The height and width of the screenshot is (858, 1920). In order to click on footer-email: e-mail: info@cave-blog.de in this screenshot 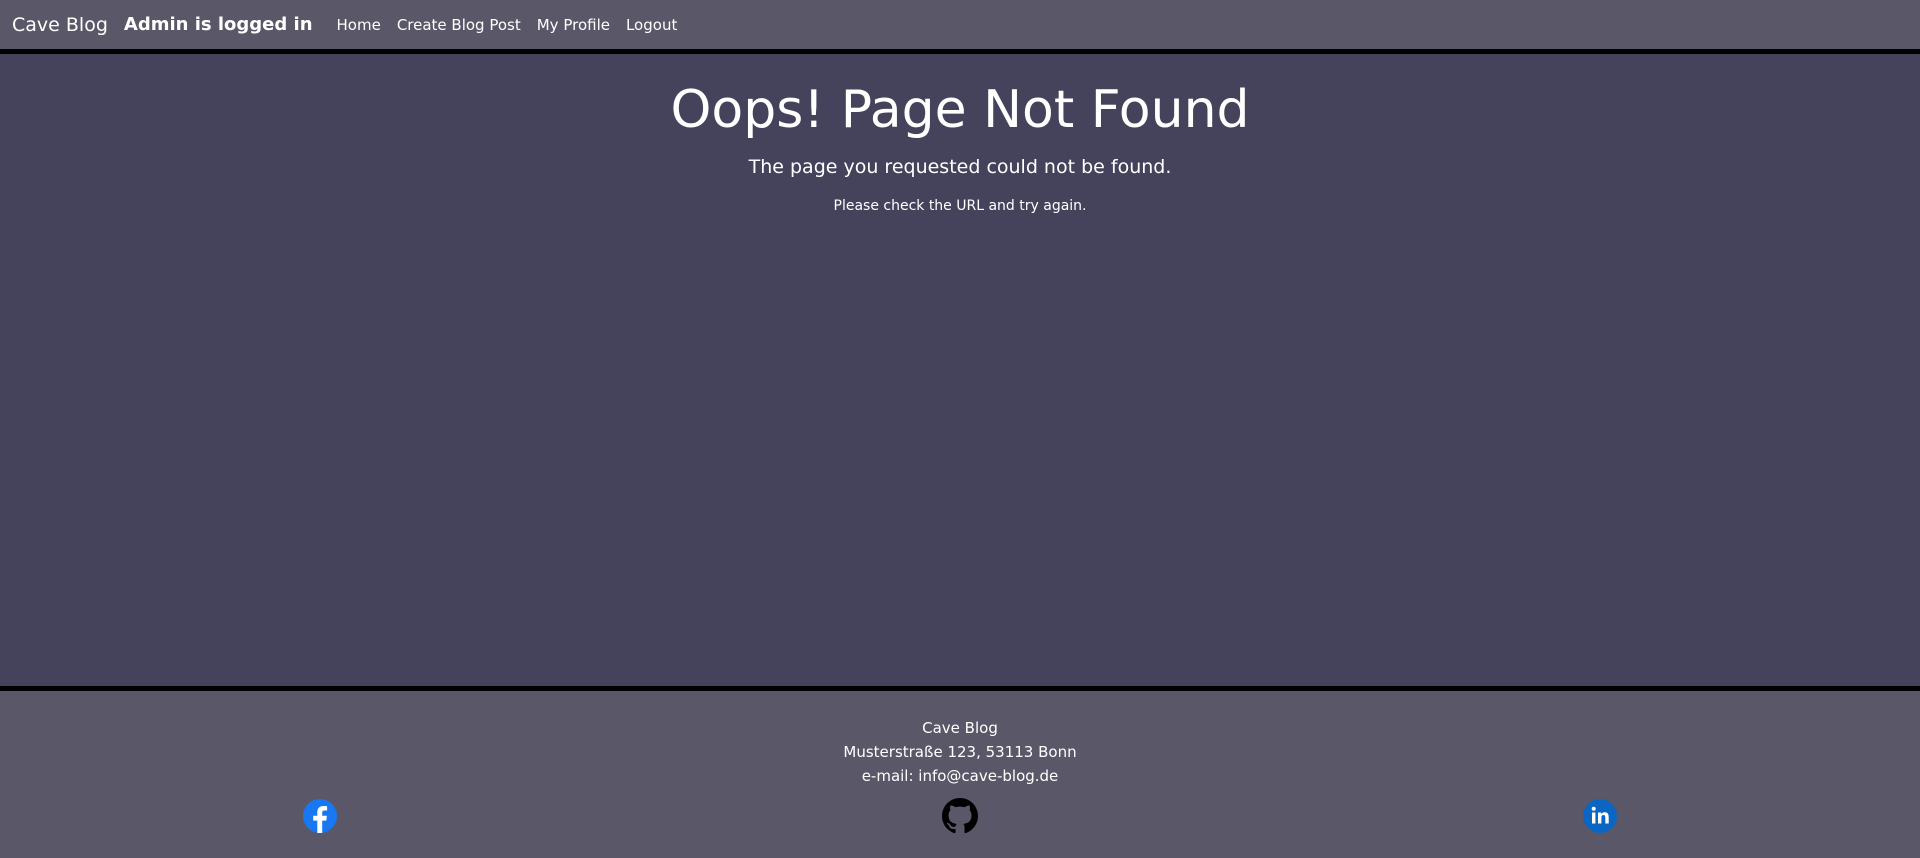, I will do `click(960, 776)`.